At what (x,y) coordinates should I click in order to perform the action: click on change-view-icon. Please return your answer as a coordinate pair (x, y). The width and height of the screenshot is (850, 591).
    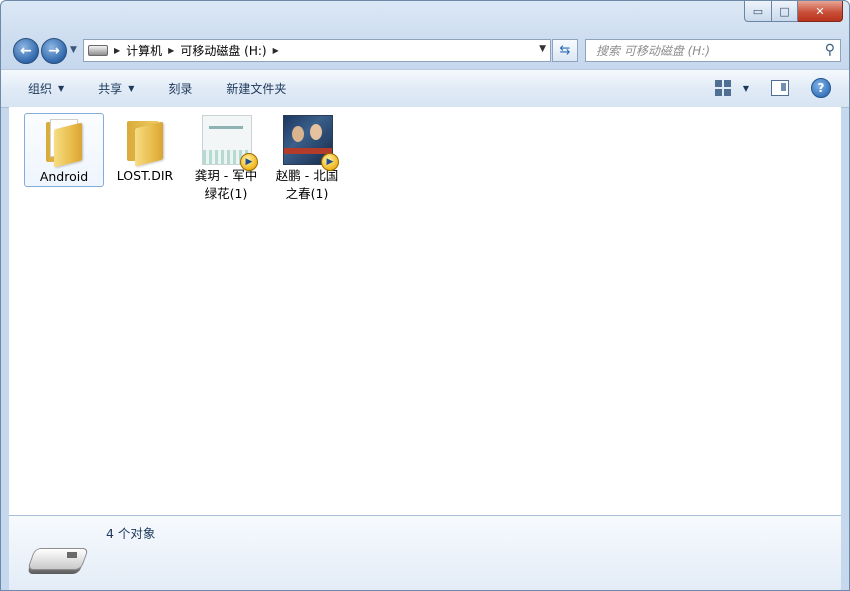
    Looking at the image, I should click on (722, 88).